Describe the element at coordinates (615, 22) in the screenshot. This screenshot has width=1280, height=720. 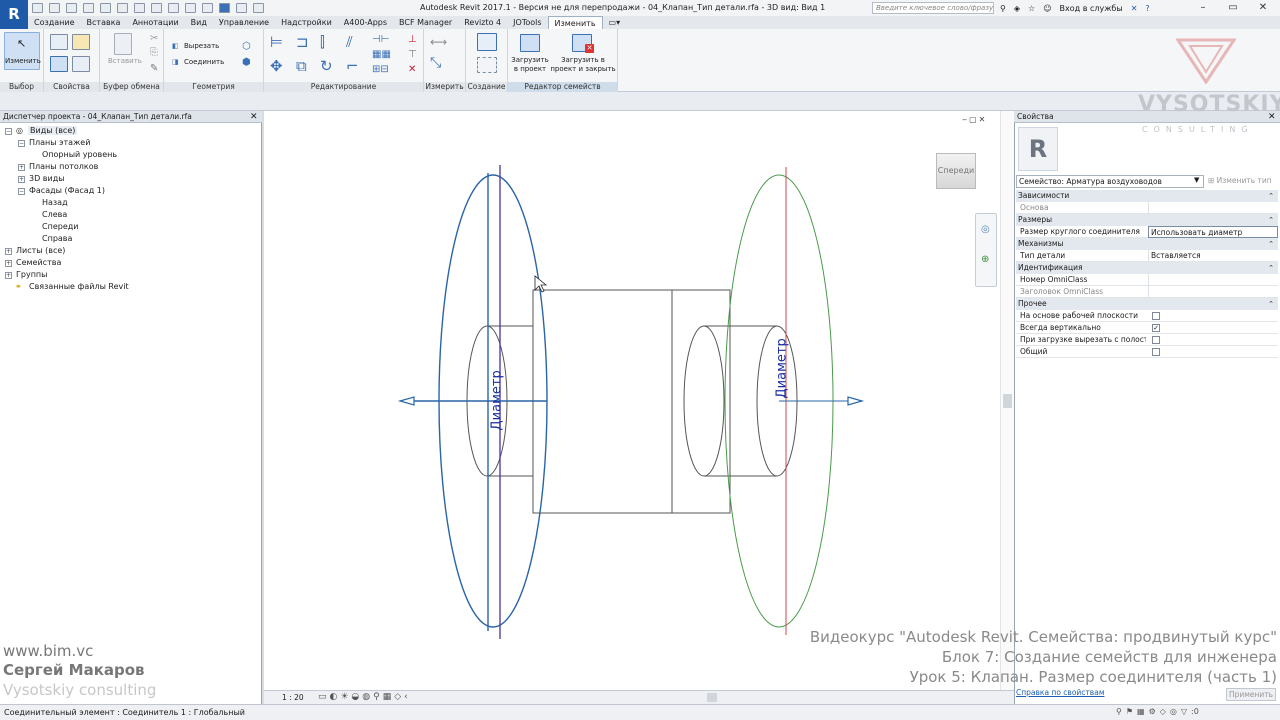
I see `ribbon-options-icon: ▭▾` at that location.